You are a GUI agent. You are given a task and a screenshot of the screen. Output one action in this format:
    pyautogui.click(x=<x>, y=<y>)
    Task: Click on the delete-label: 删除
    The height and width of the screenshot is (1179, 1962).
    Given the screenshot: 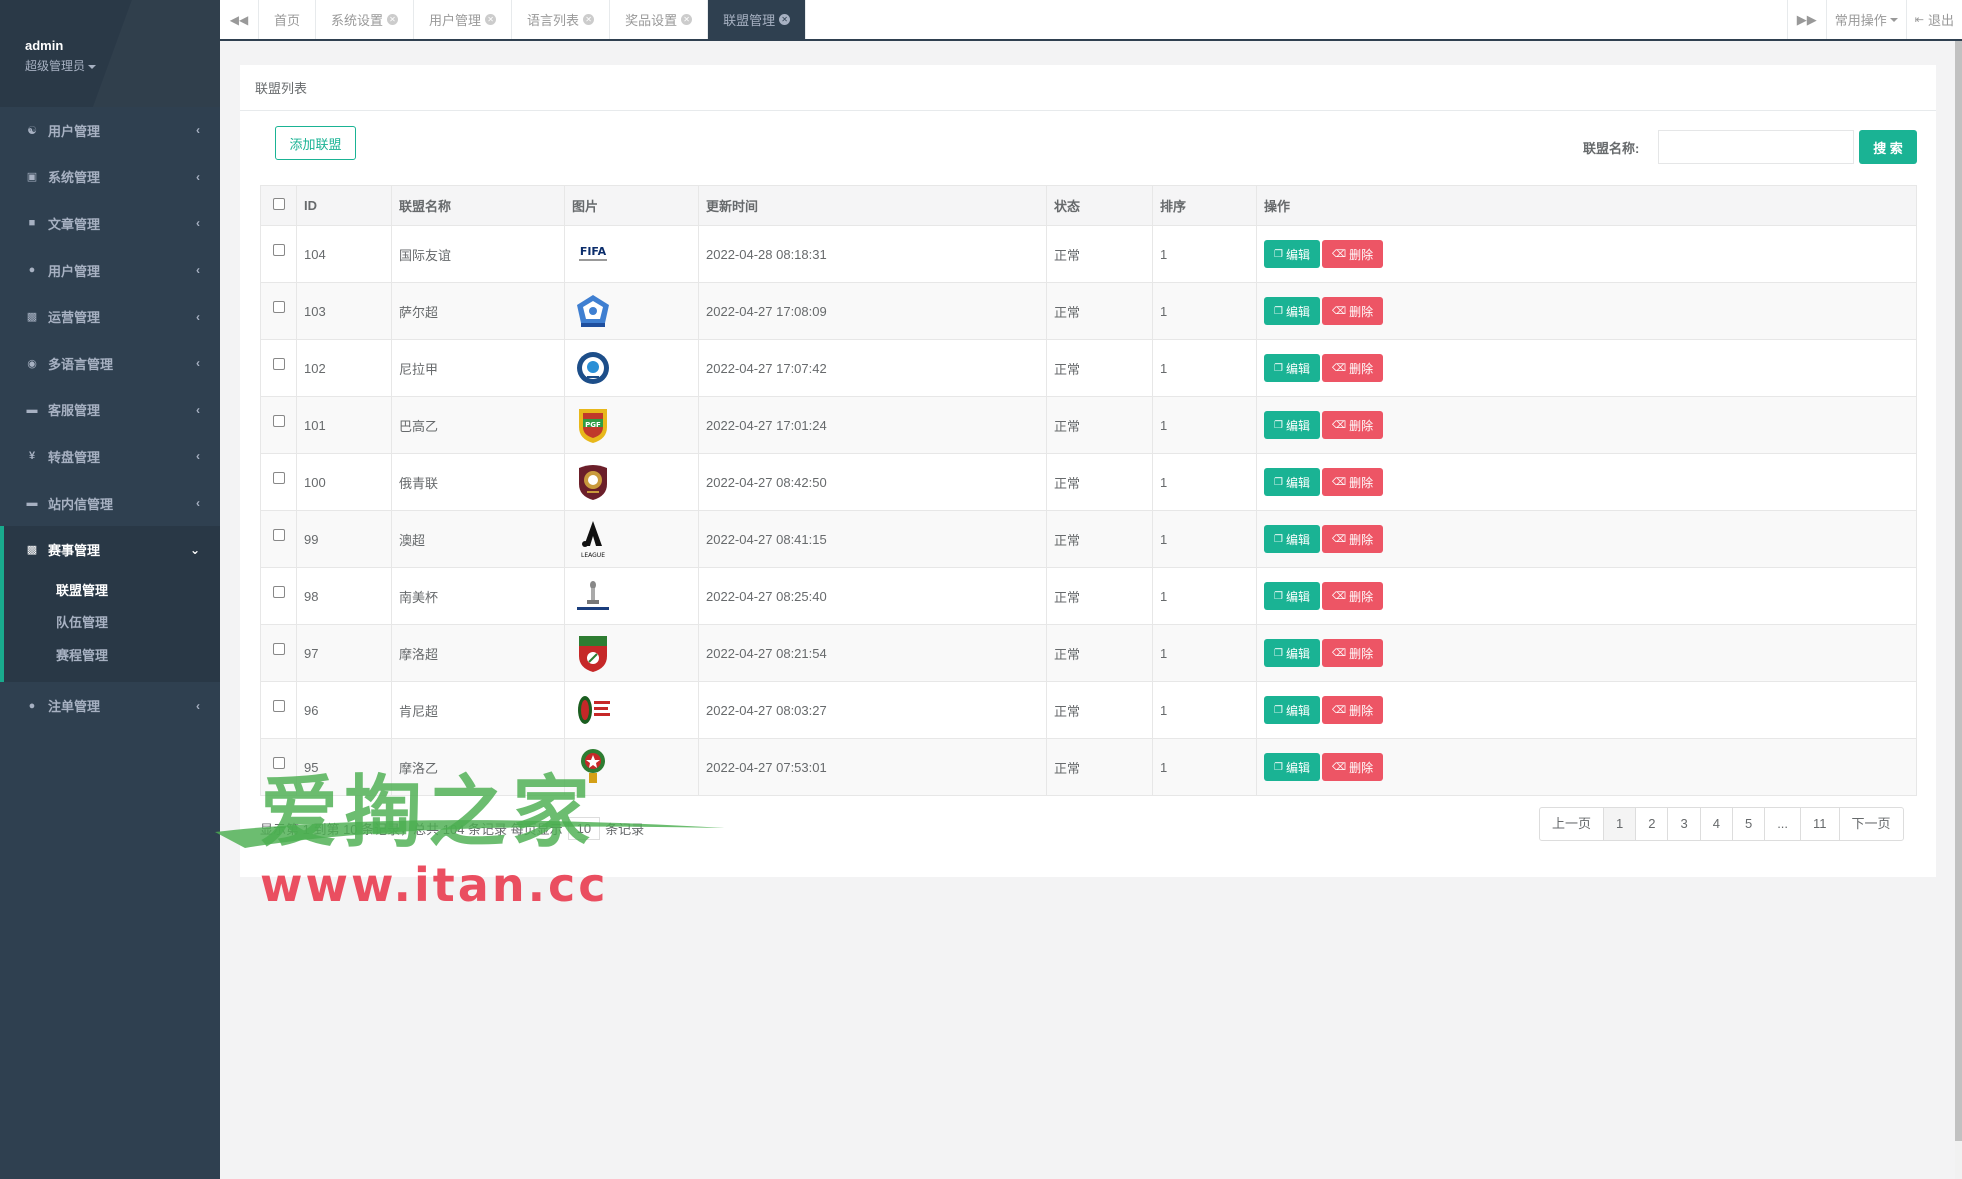 What is the action you would take?
    pyautogui.click(x=1361, y=767)
    